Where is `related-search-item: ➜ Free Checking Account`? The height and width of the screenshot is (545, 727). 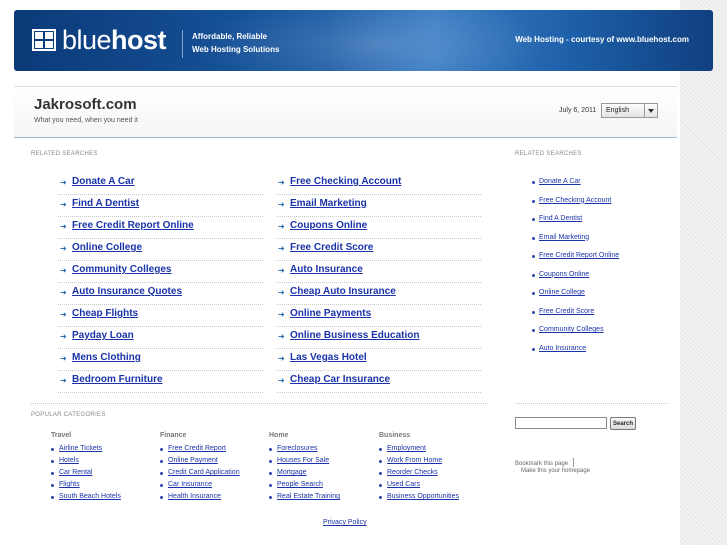
related-search-item: ➜ Free Checking Account is located at coordinates (378, 184).